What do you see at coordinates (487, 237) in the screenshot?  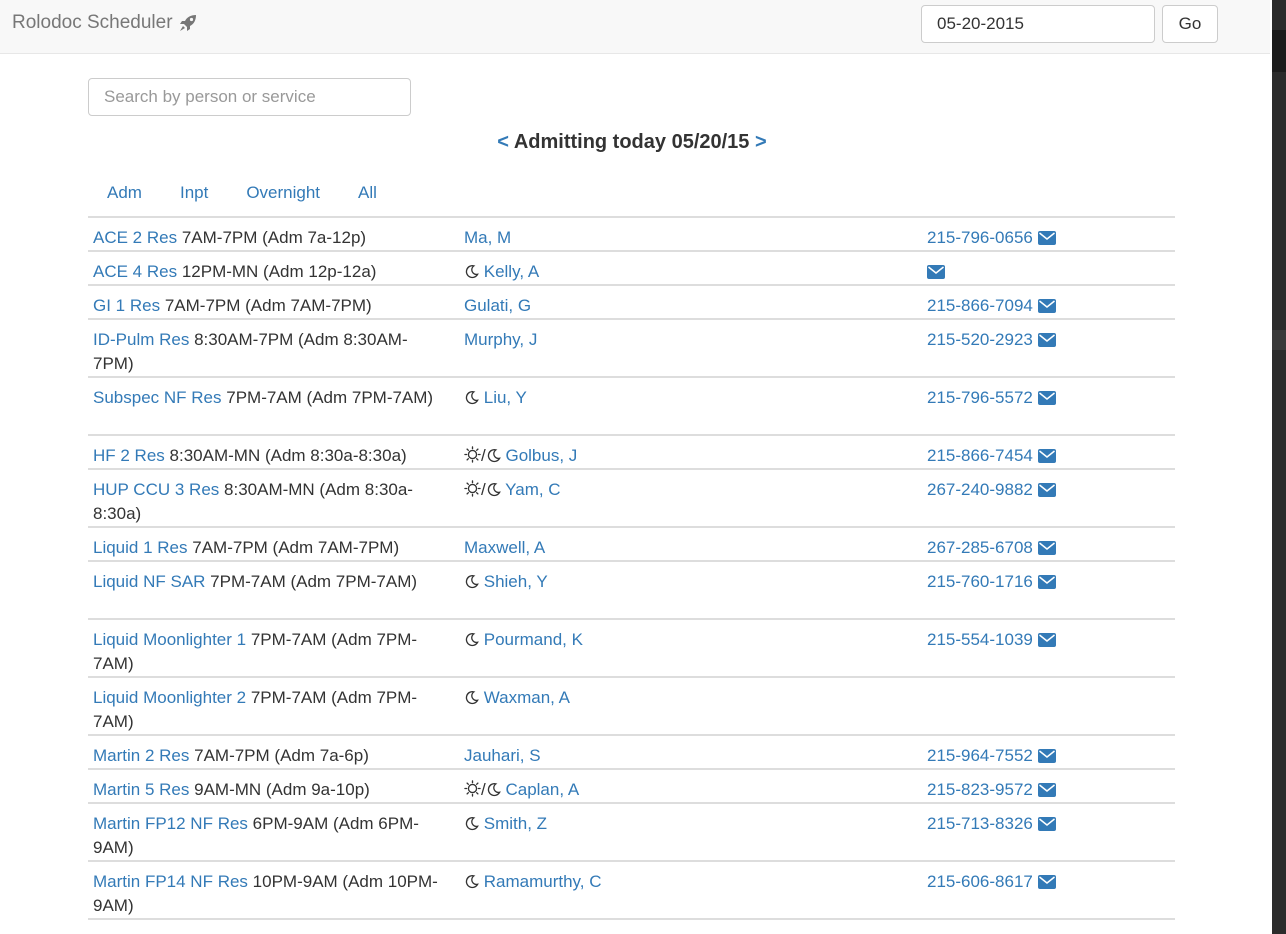 I see `person-link: Ma, M` at bounding box center [487, 237].